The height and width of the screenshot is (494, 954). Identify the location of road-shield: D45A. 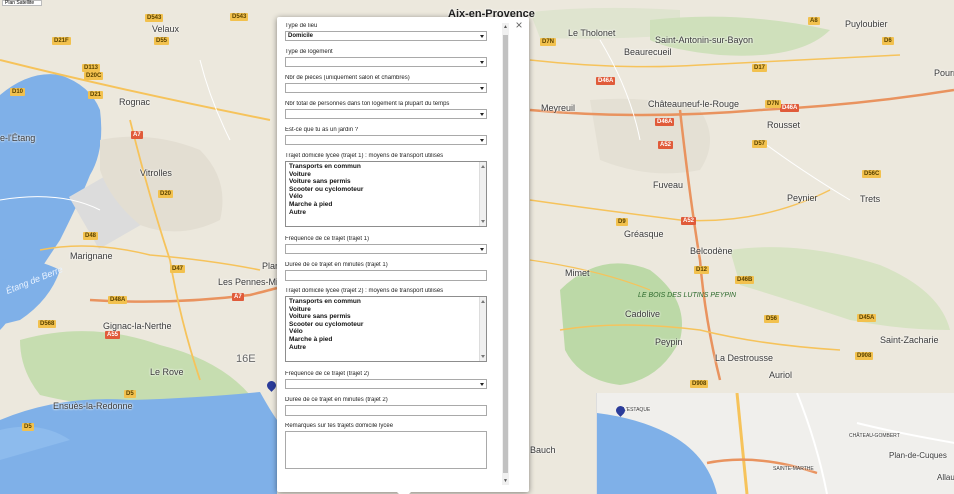
(867, 318).